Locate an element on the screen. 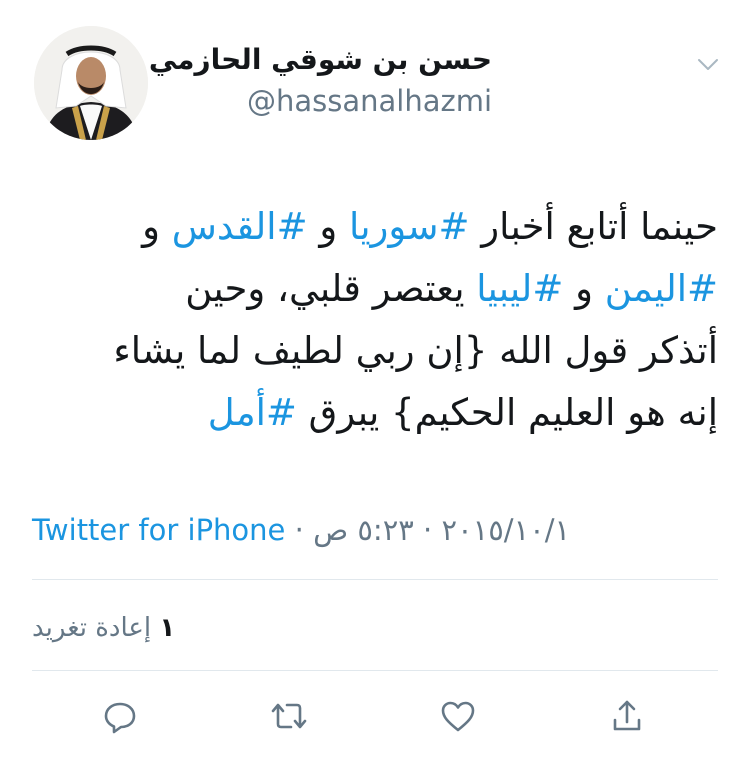  retweet-stats: ١ إعادة تغريد is located at coordinates (103, 628).